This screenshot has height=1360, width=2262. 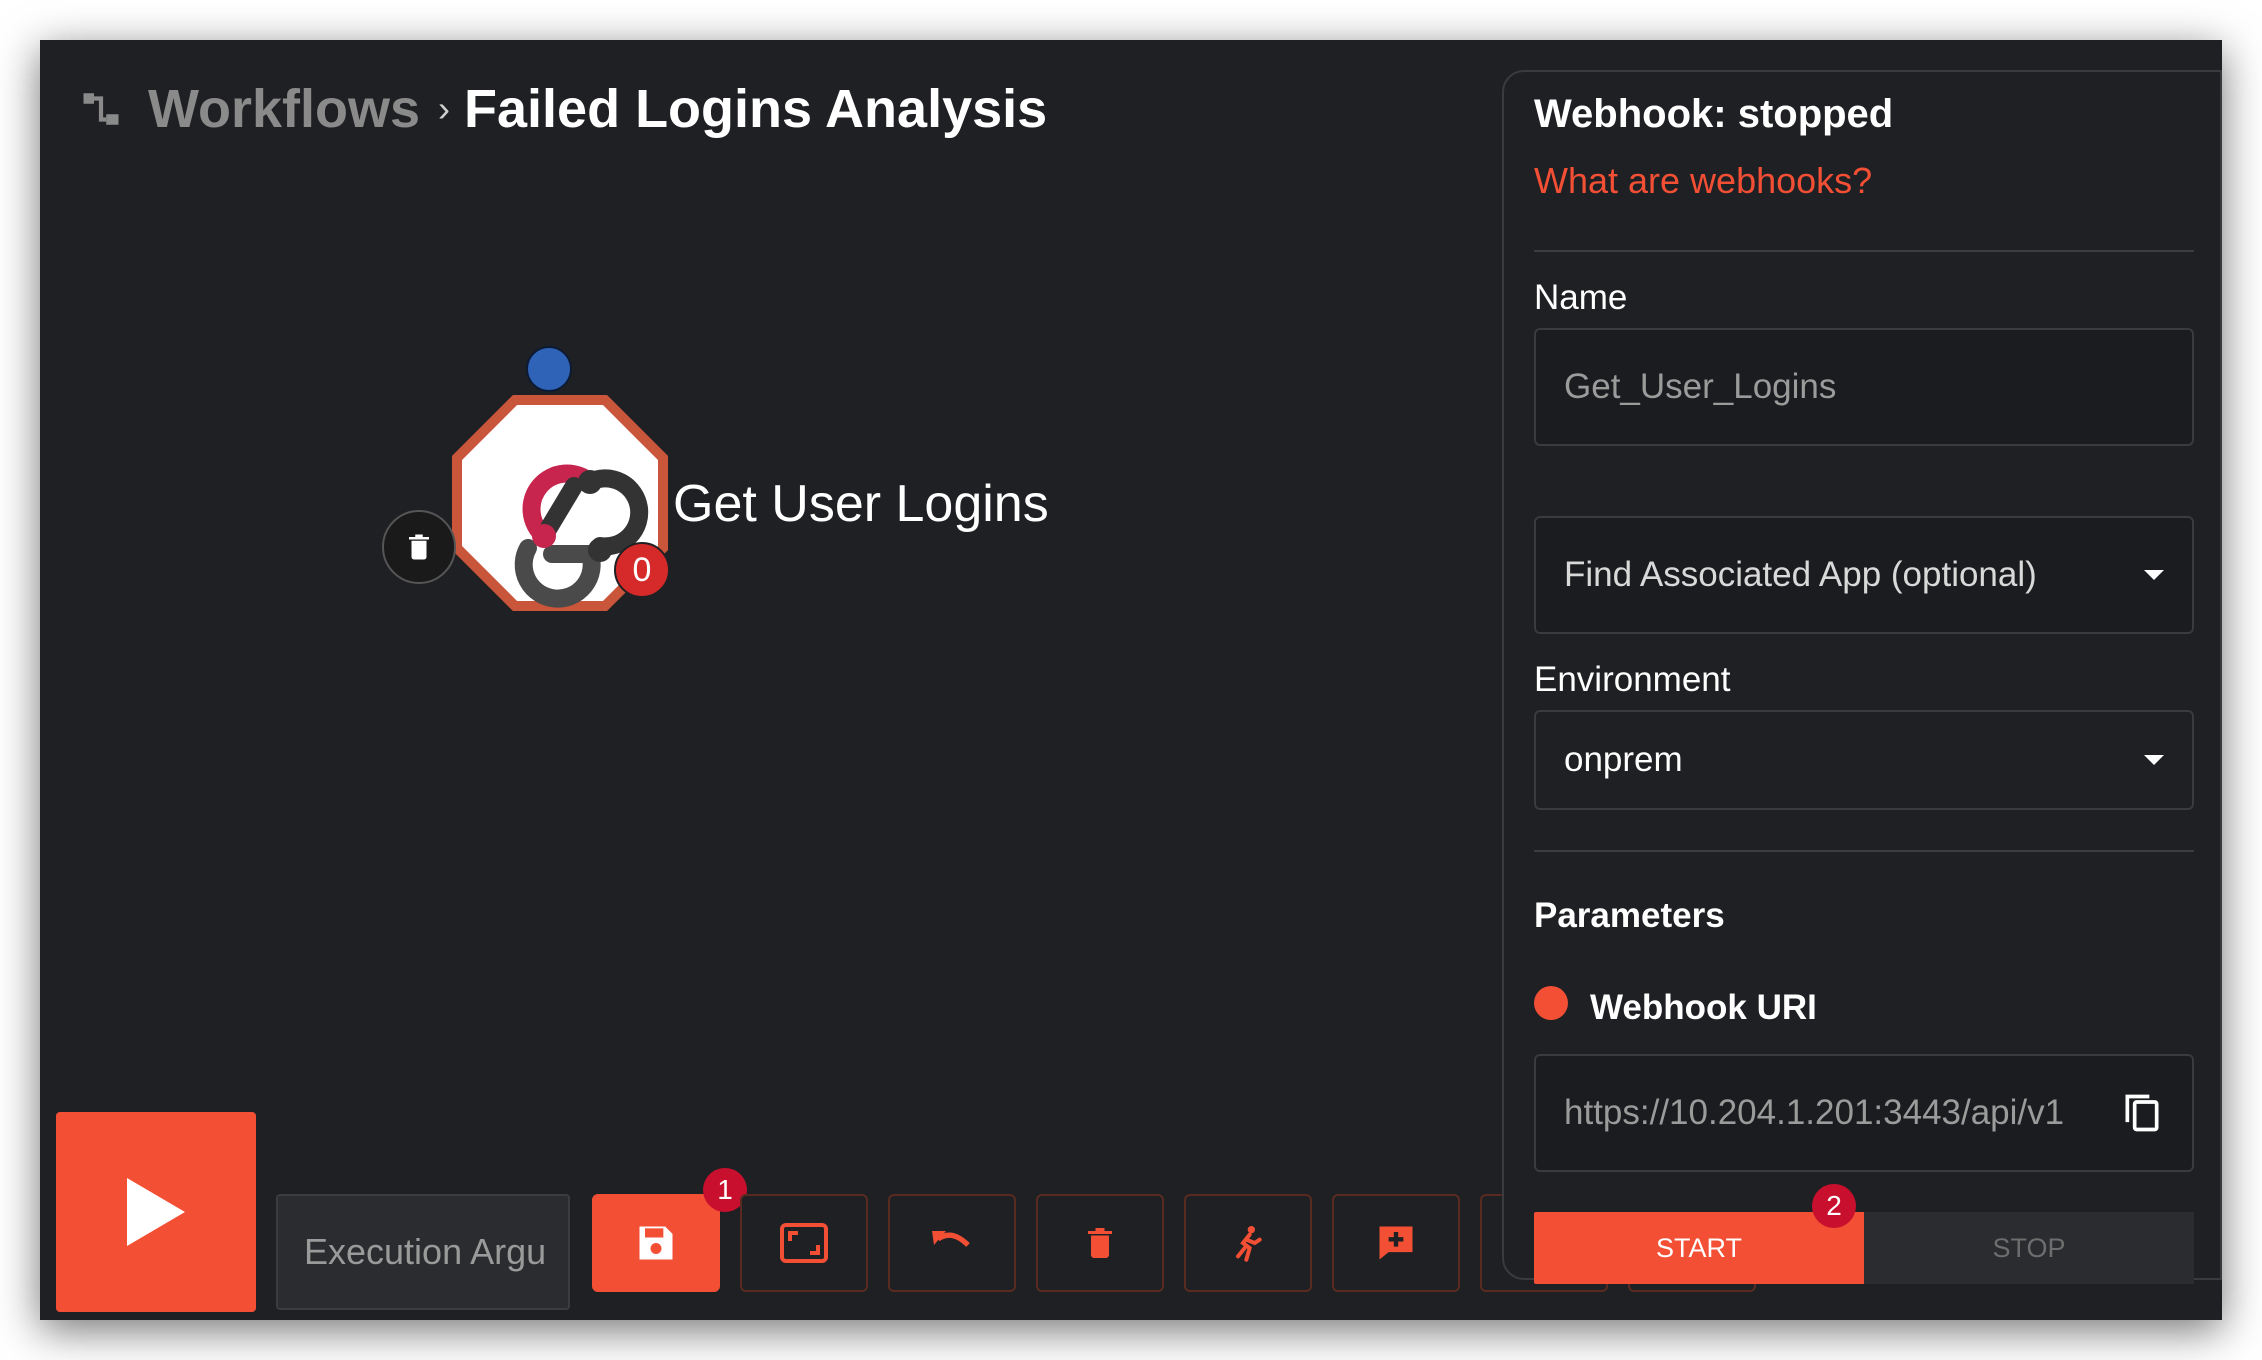 I want to click on add-comment-icon, so click(x=1396, y=1243).